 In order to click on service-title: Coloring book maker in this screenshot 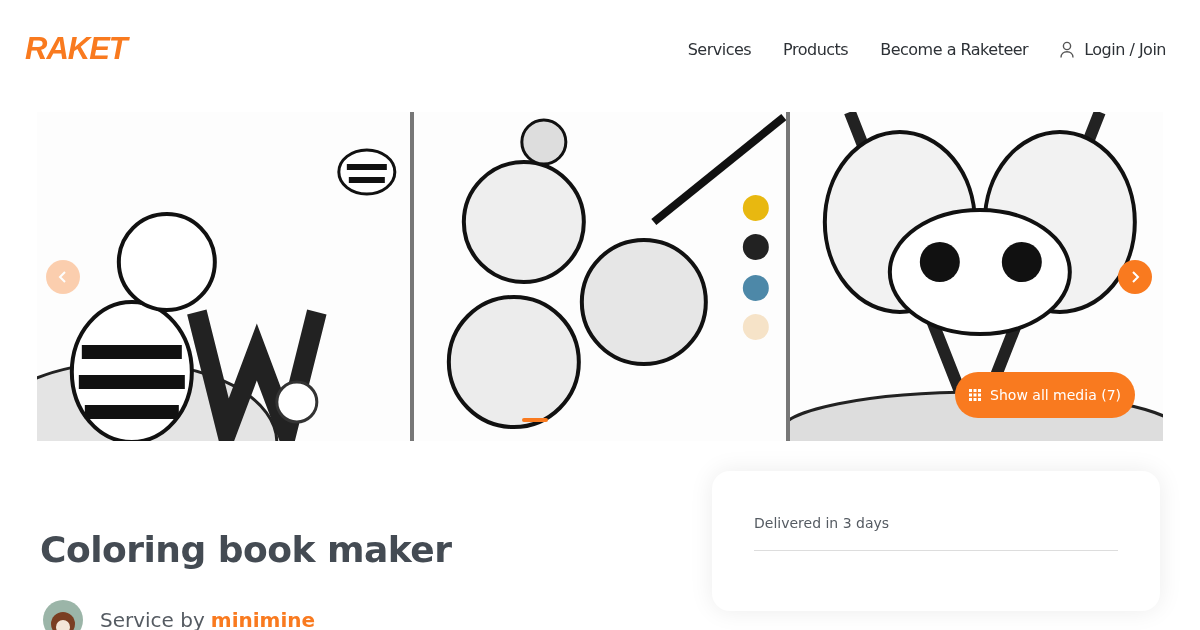, I will do `click(246, 549)`.